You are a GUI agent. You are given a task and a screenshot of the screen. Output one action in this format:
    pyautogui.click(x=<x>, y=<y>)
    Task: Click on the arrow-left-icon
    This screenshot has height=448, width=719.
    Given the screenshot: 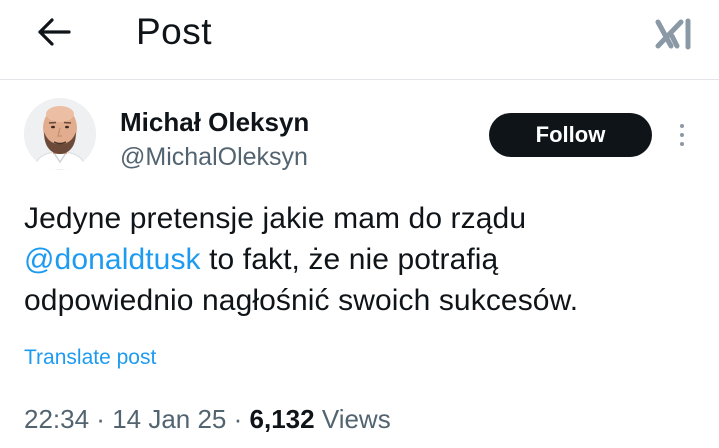 What is the action you would take?
    pyautogui.click(x=54, y=32)
    